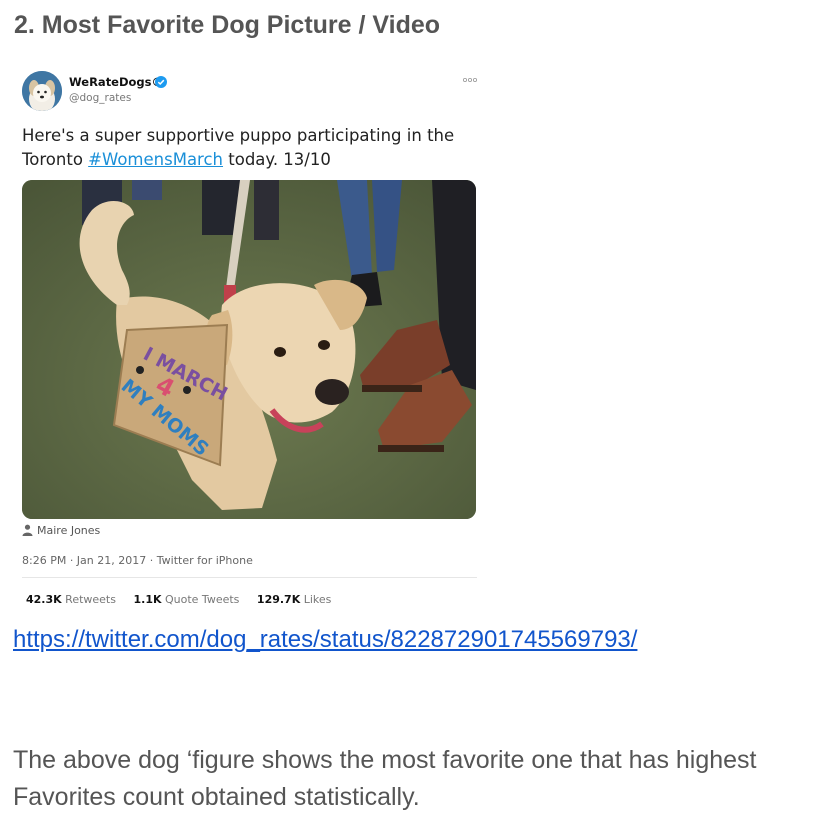 This screenshot has height=827, width=832. Describe the element at coordinates (27, 530) in the screenshot. I see `person-icon` at that location.